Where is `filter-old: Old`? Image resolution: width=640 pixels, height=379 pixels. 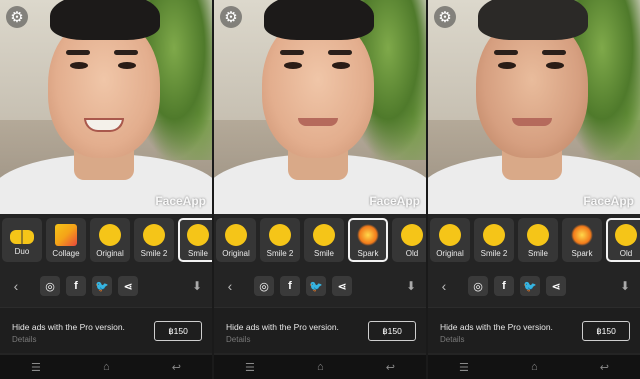 filter-old: Old is located at coordinates (409, 240).